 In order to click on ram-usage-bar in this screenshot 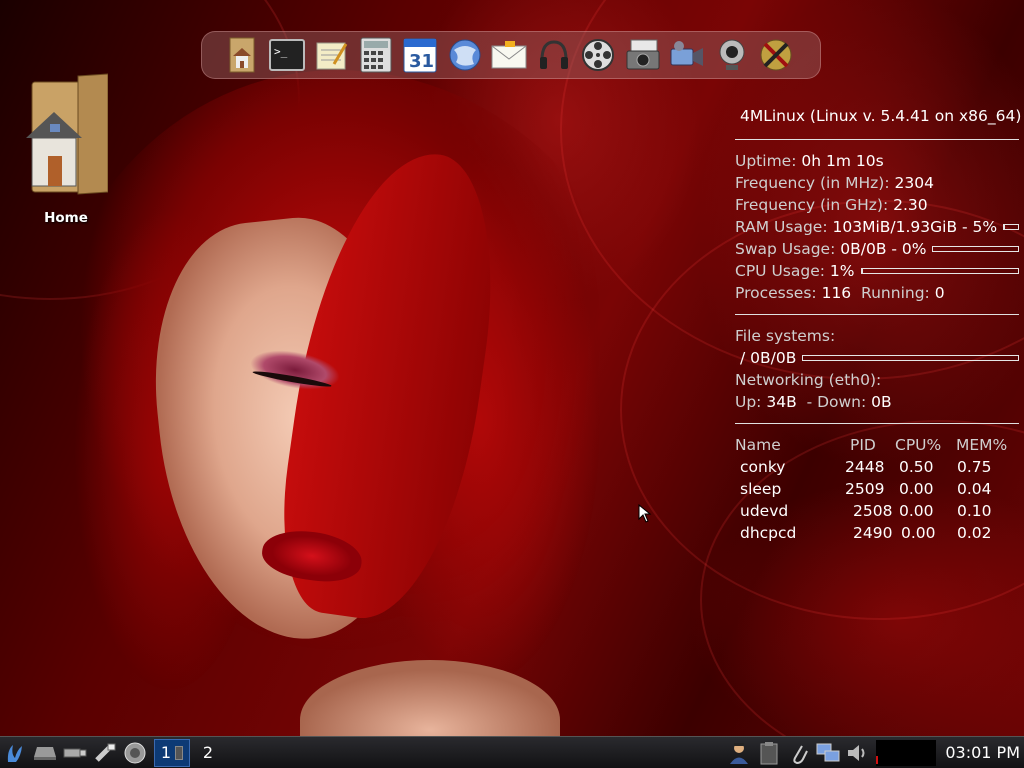, I will do `click(1011, 227)`.